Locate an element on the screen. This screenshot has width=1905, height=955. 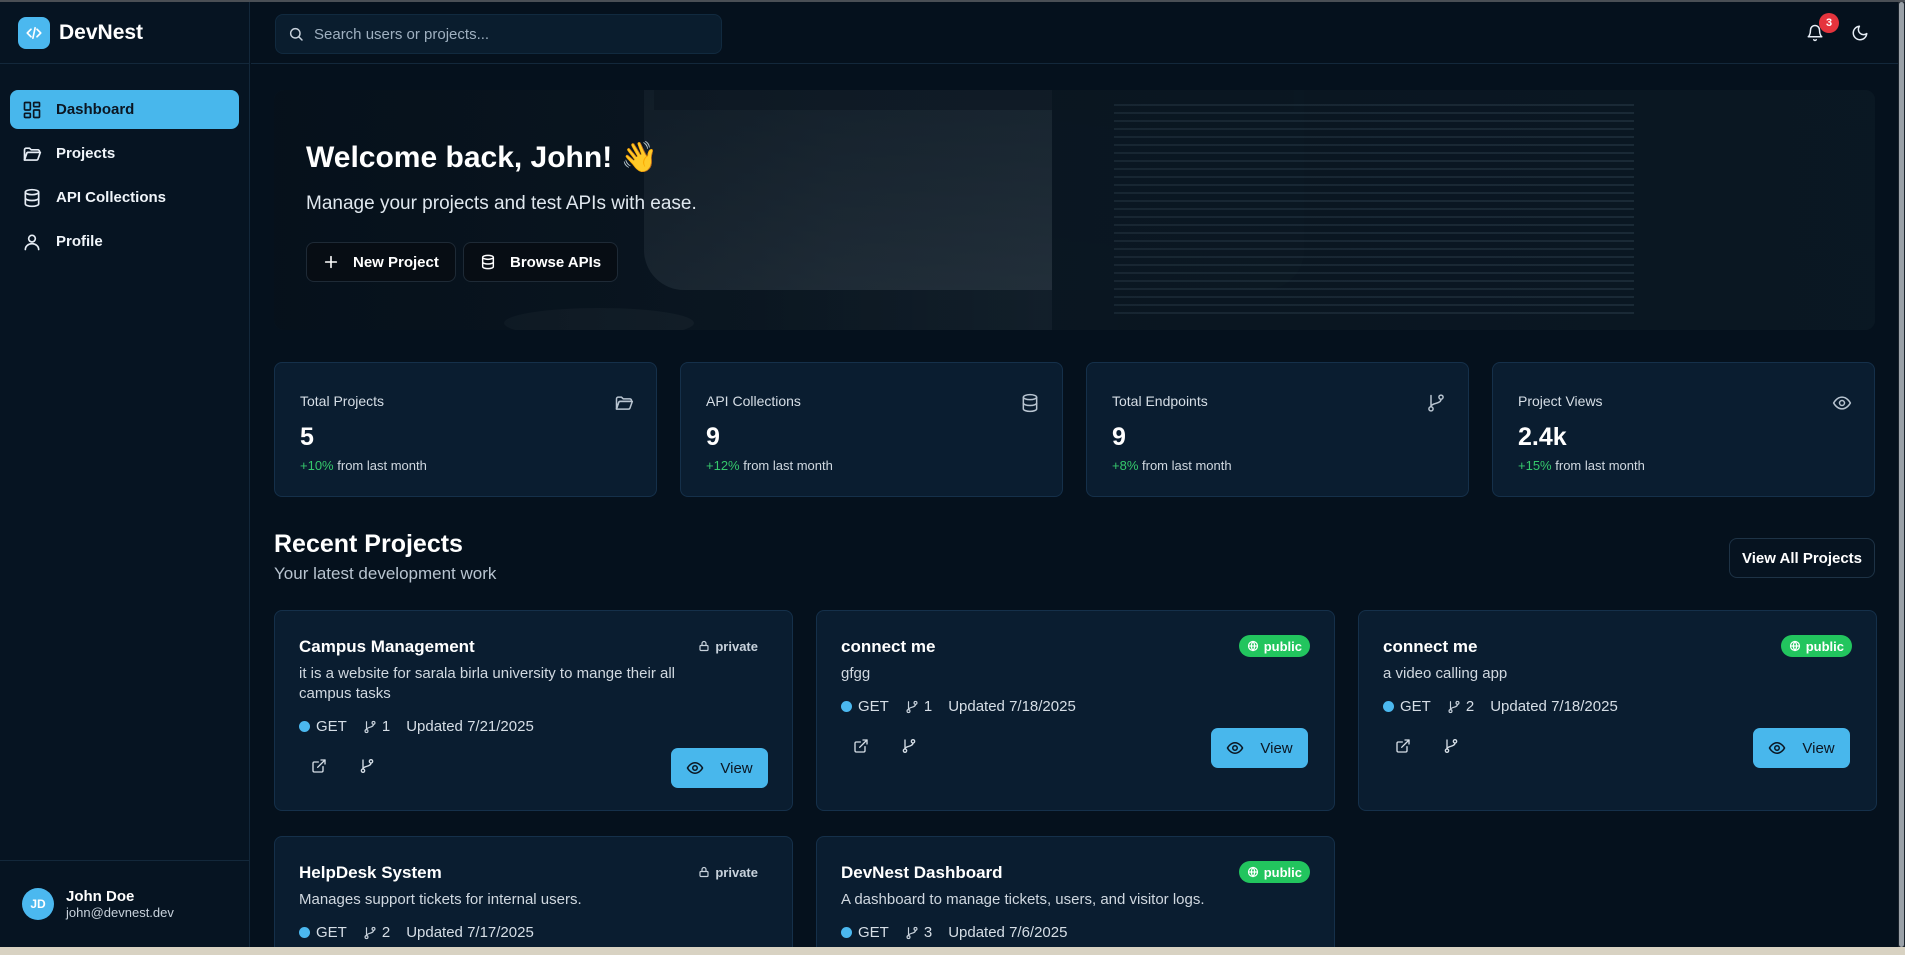
sidebar-item-projects: Projects is located at coordinates (124, 153).